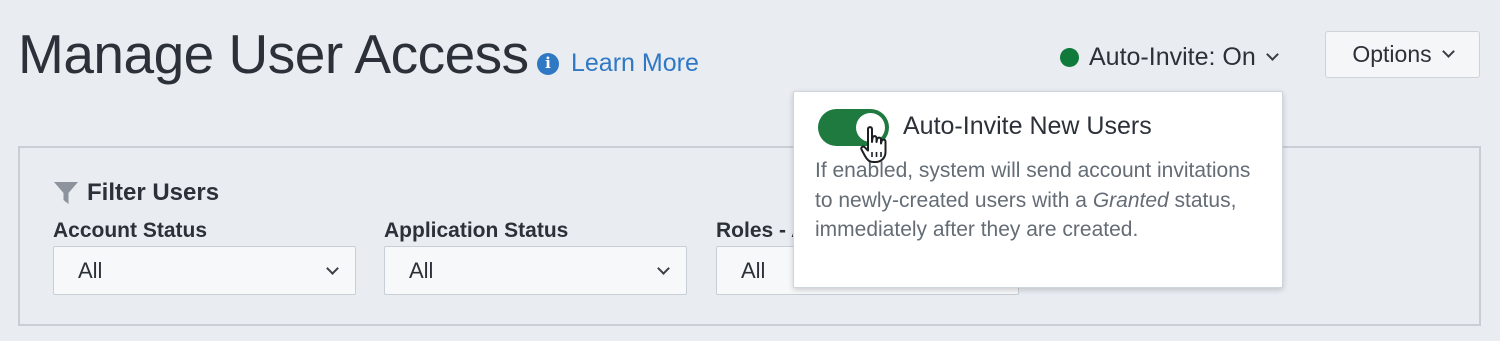 This screenshot has height=341, width=1500. Describe the element at coordinates (1392, 54) in the screenshot. I see `options-label: Options` at that location.